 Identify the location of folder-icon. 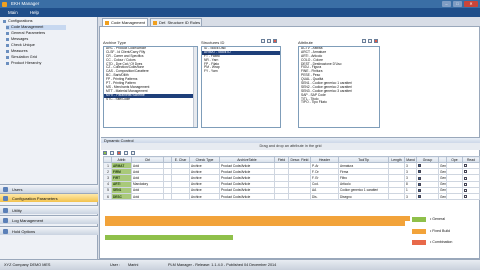
(4, 21).